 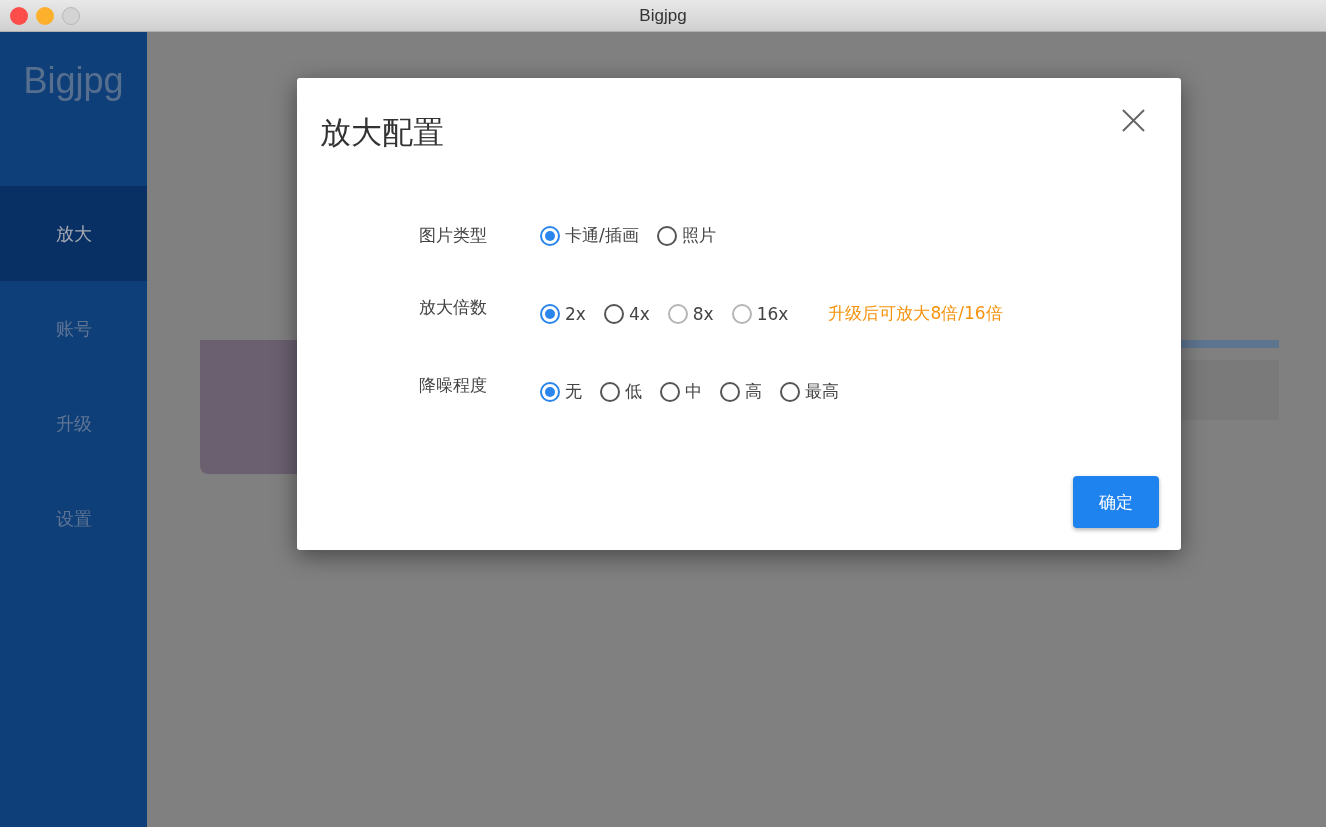 I want to click on radio-option: 2x, so click(x=563, y=313).